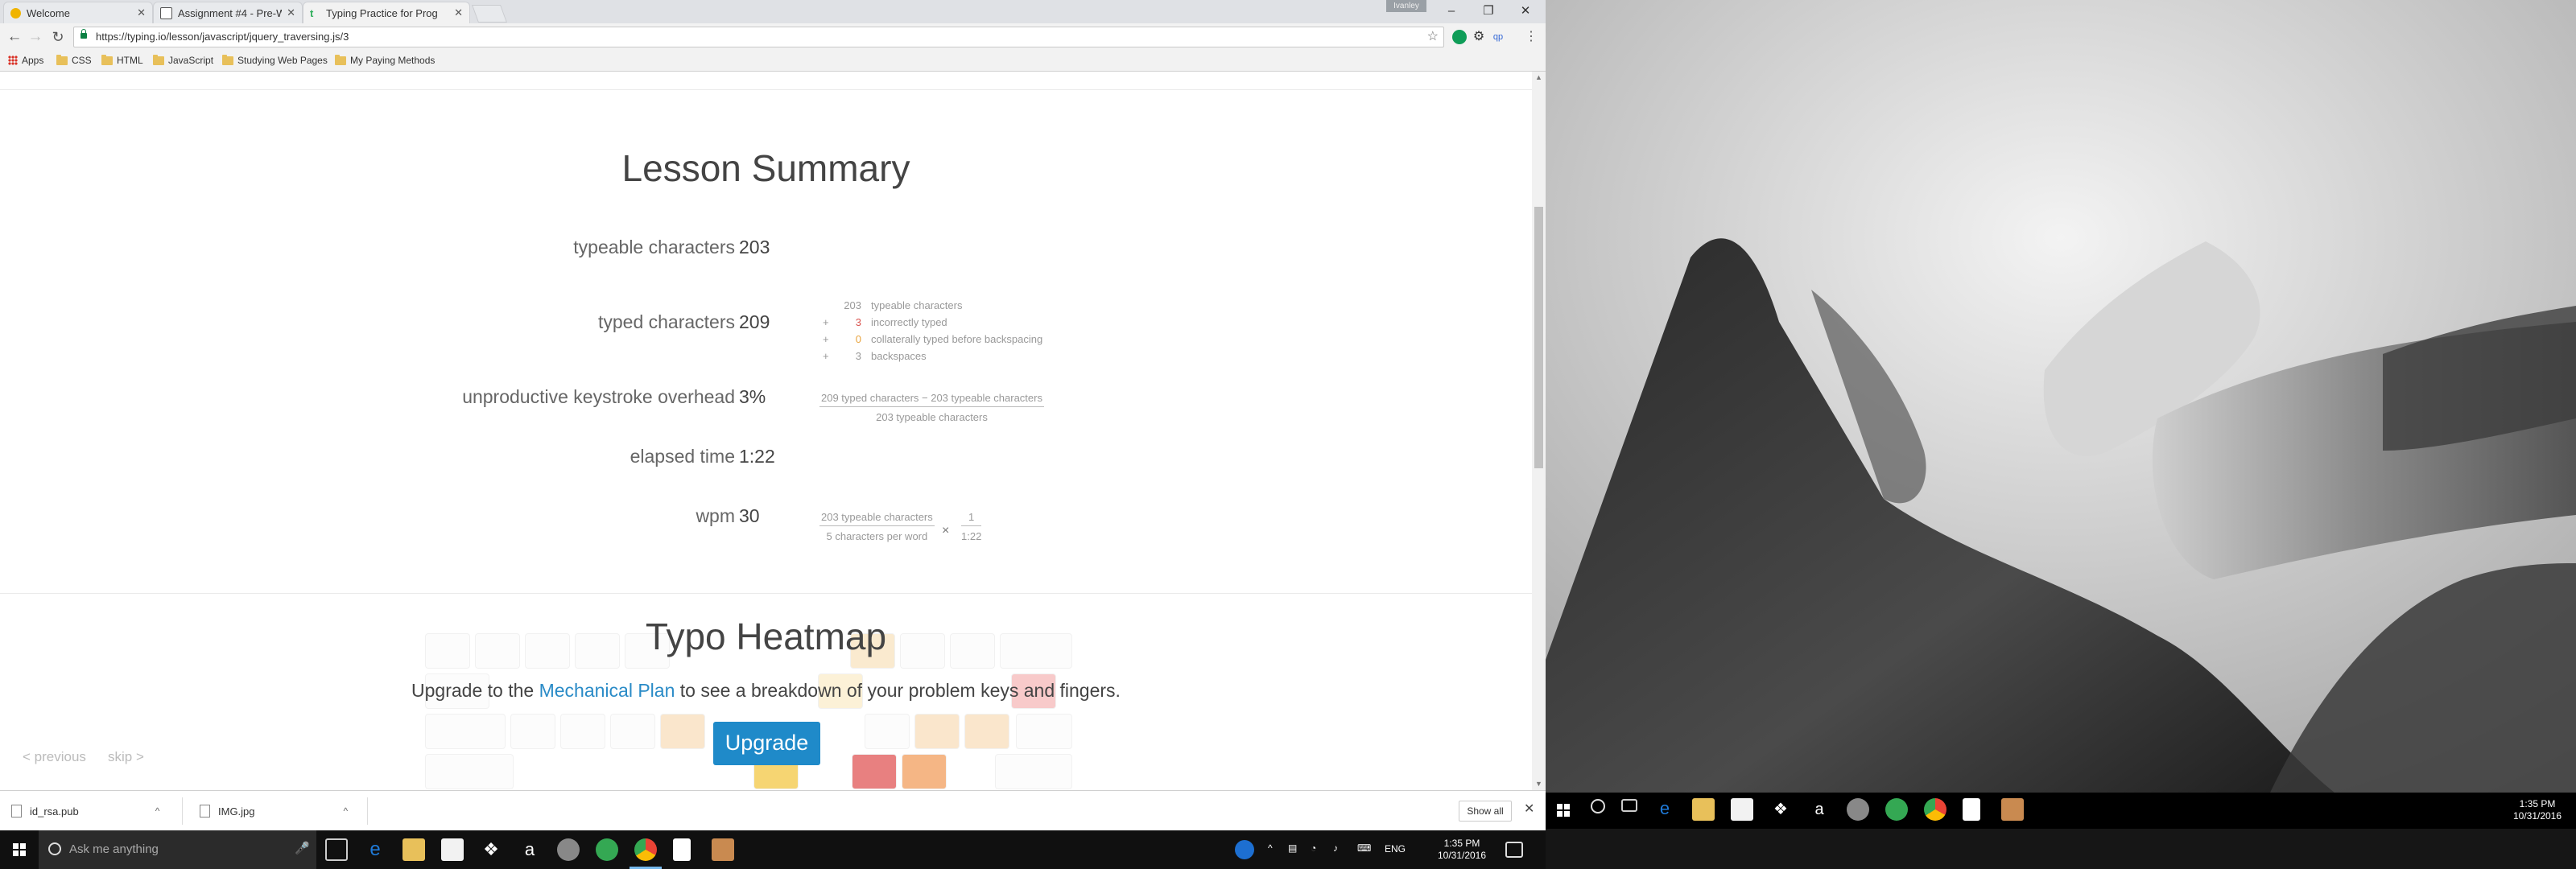 Image resolution: width=2576 pixels, height=869 pixels. What do you see at coordinates (971, 526) in the screenshot?
I see `wpm-rate-fraction: 1 1:22` at bounding box center [971, 526].